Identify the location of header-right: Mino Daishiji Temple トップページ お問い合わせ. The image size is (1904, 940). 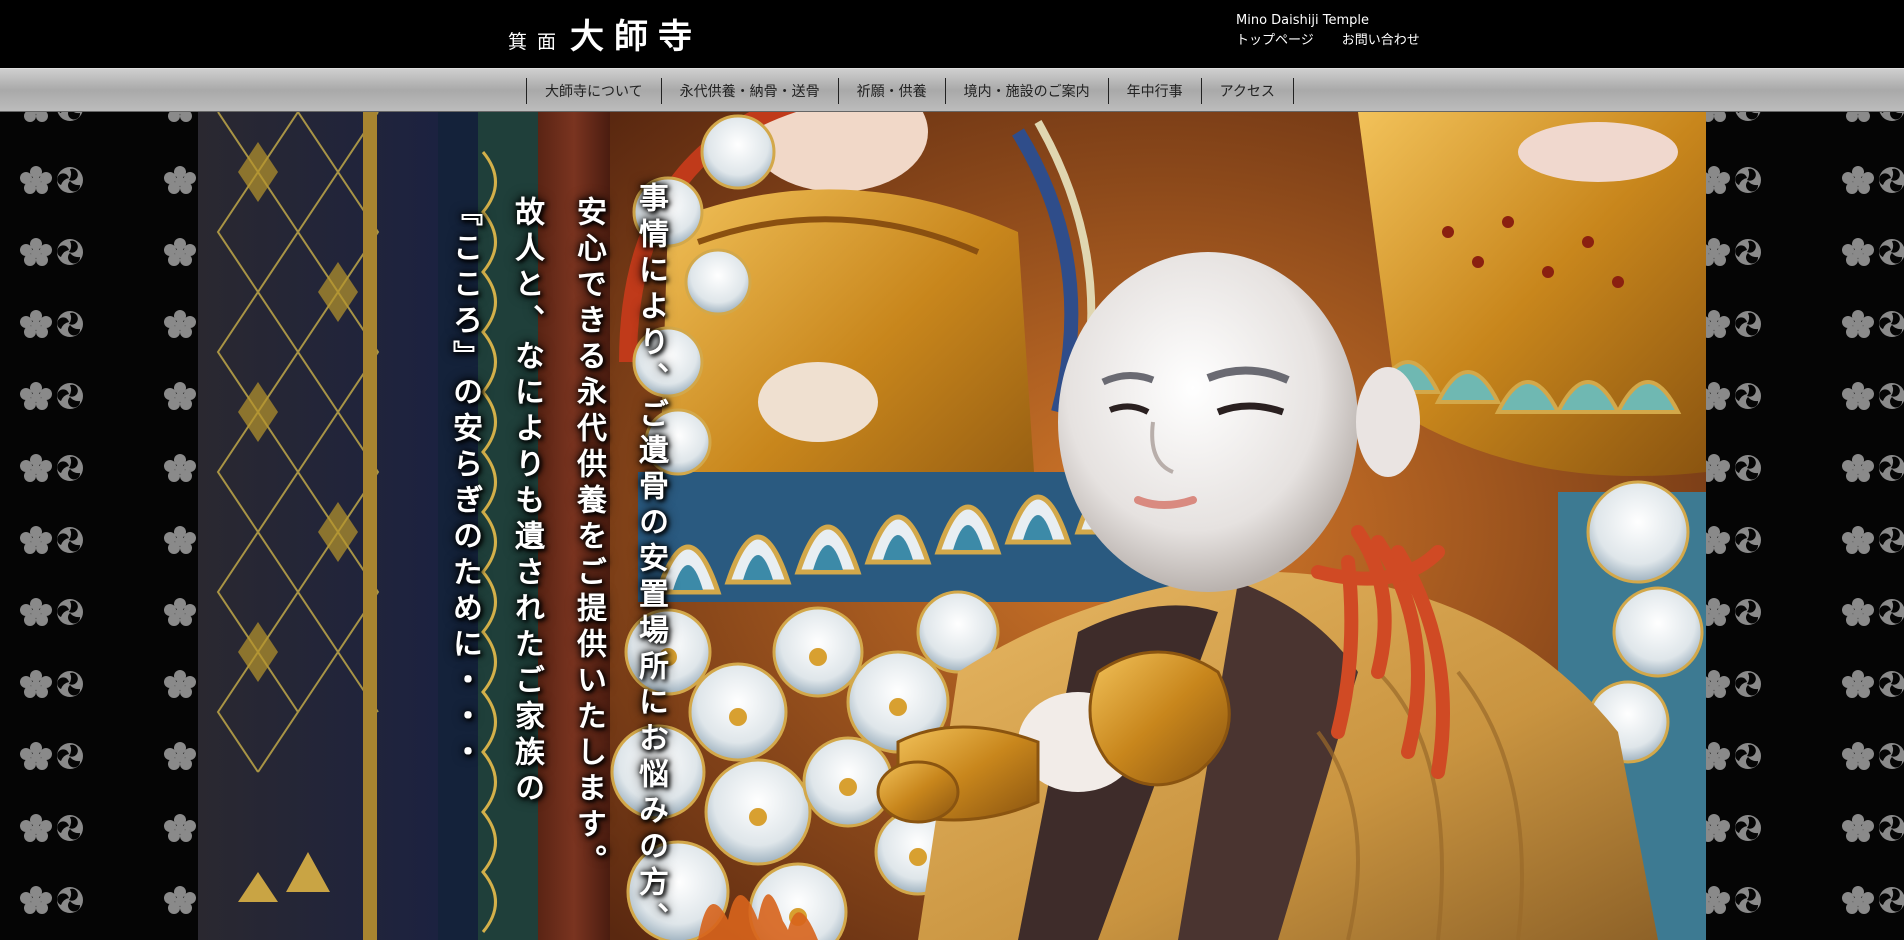
(1328, 31).